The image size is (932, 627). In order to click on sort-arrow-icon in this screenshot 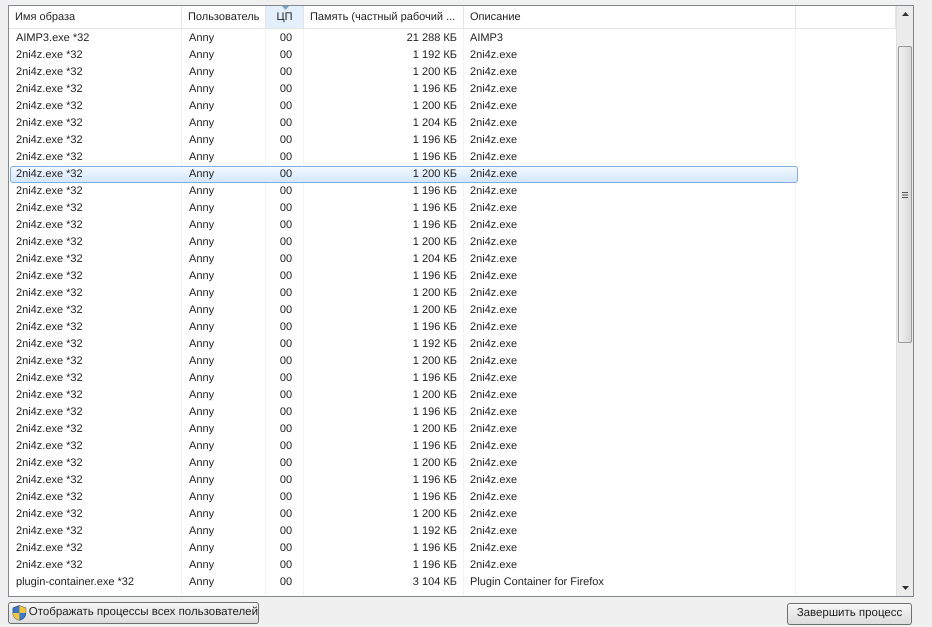, I will do `click(285, 8)`.